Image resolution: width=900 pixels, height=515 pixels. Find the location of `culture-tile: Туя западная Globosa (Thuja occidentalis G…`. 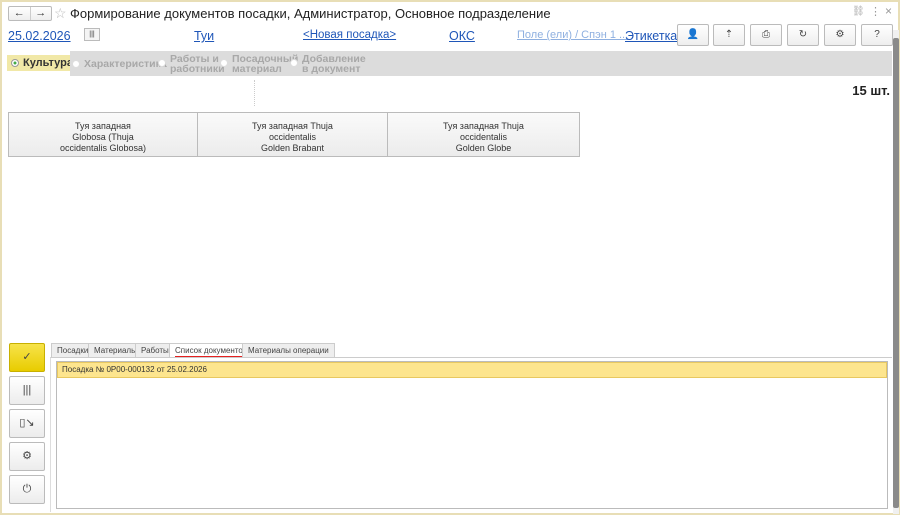

culture-tile: Туя западная Globosa (Thuja occidentalis G… is located at coordinates (103, 134).